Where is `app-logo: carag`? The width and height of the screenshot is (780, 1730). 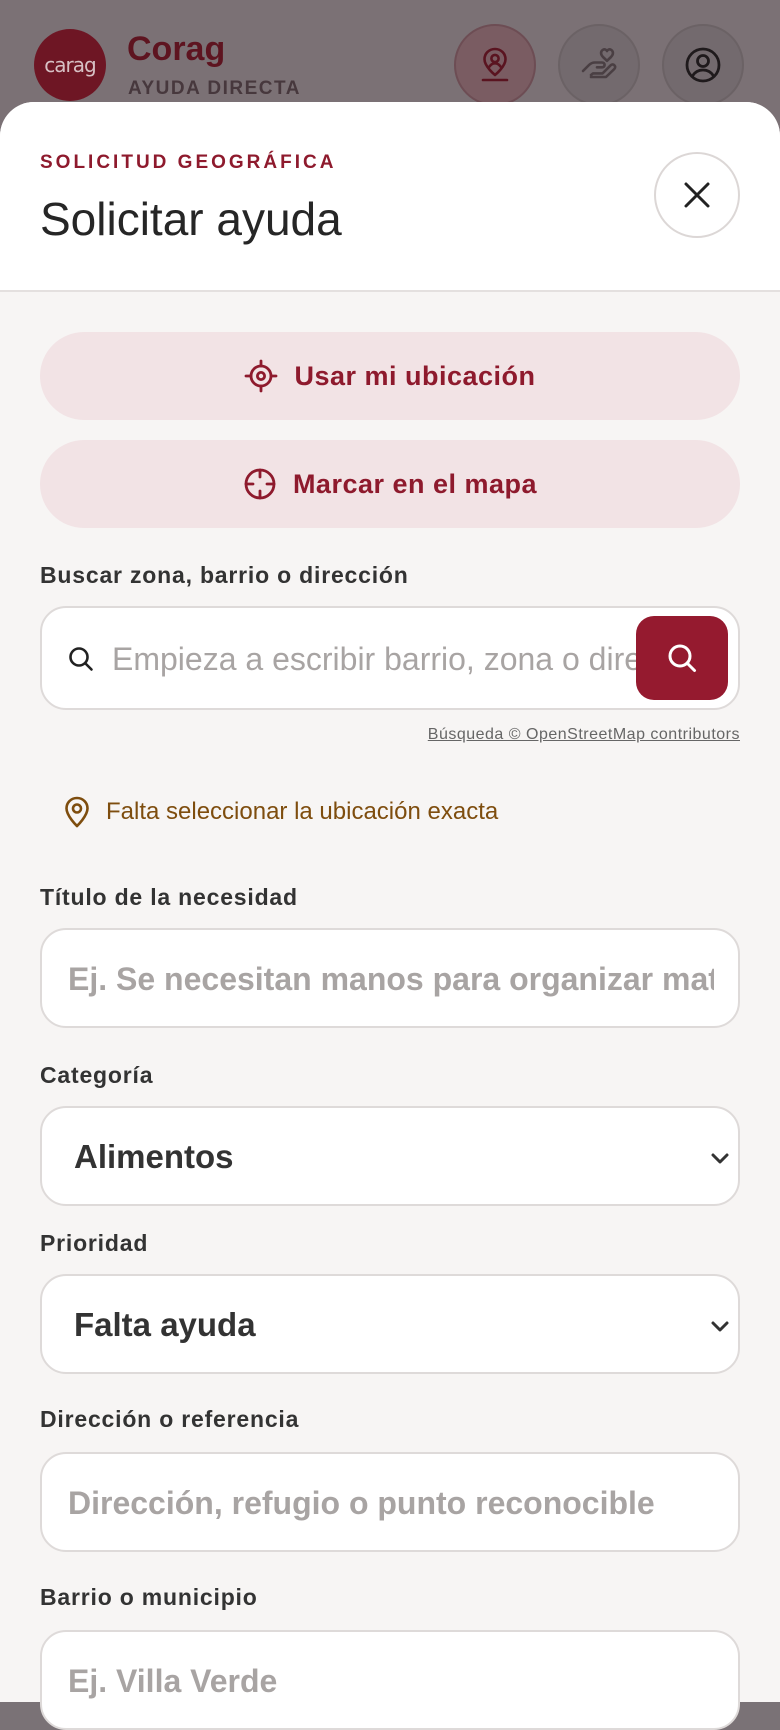
app-logo: carag is located at coordinates (70, 65).